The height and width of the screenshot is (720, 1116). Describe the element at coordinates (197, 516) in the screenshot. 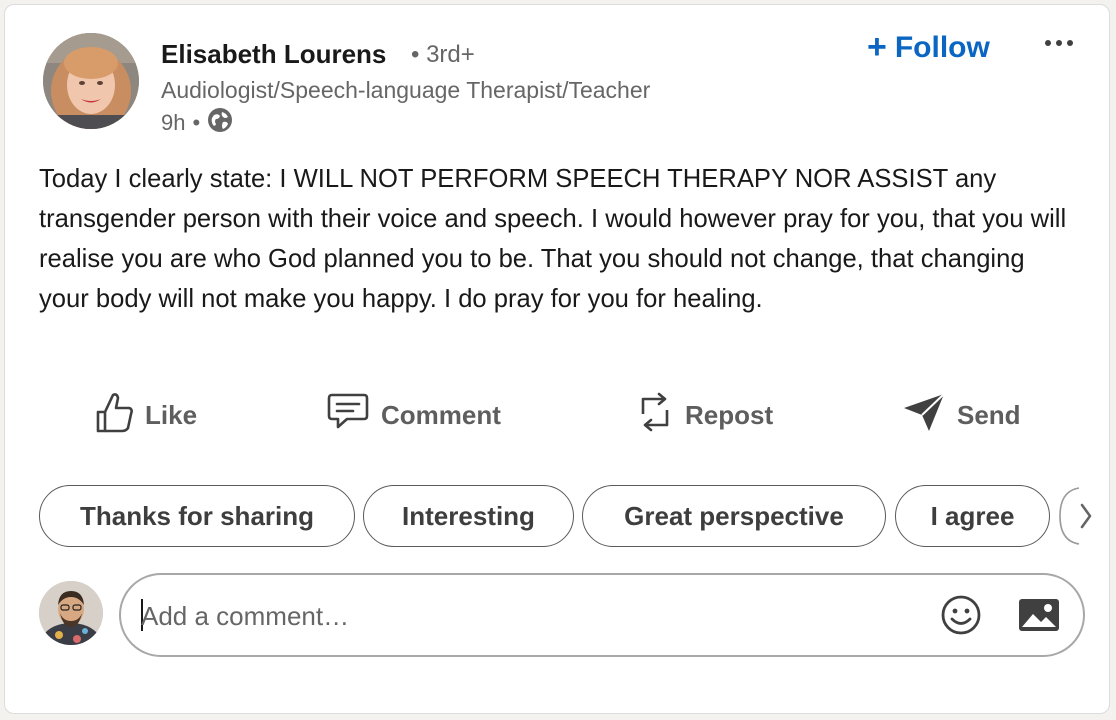

I see `suggested-reply-thanks: Thanks for sharing` at that location.